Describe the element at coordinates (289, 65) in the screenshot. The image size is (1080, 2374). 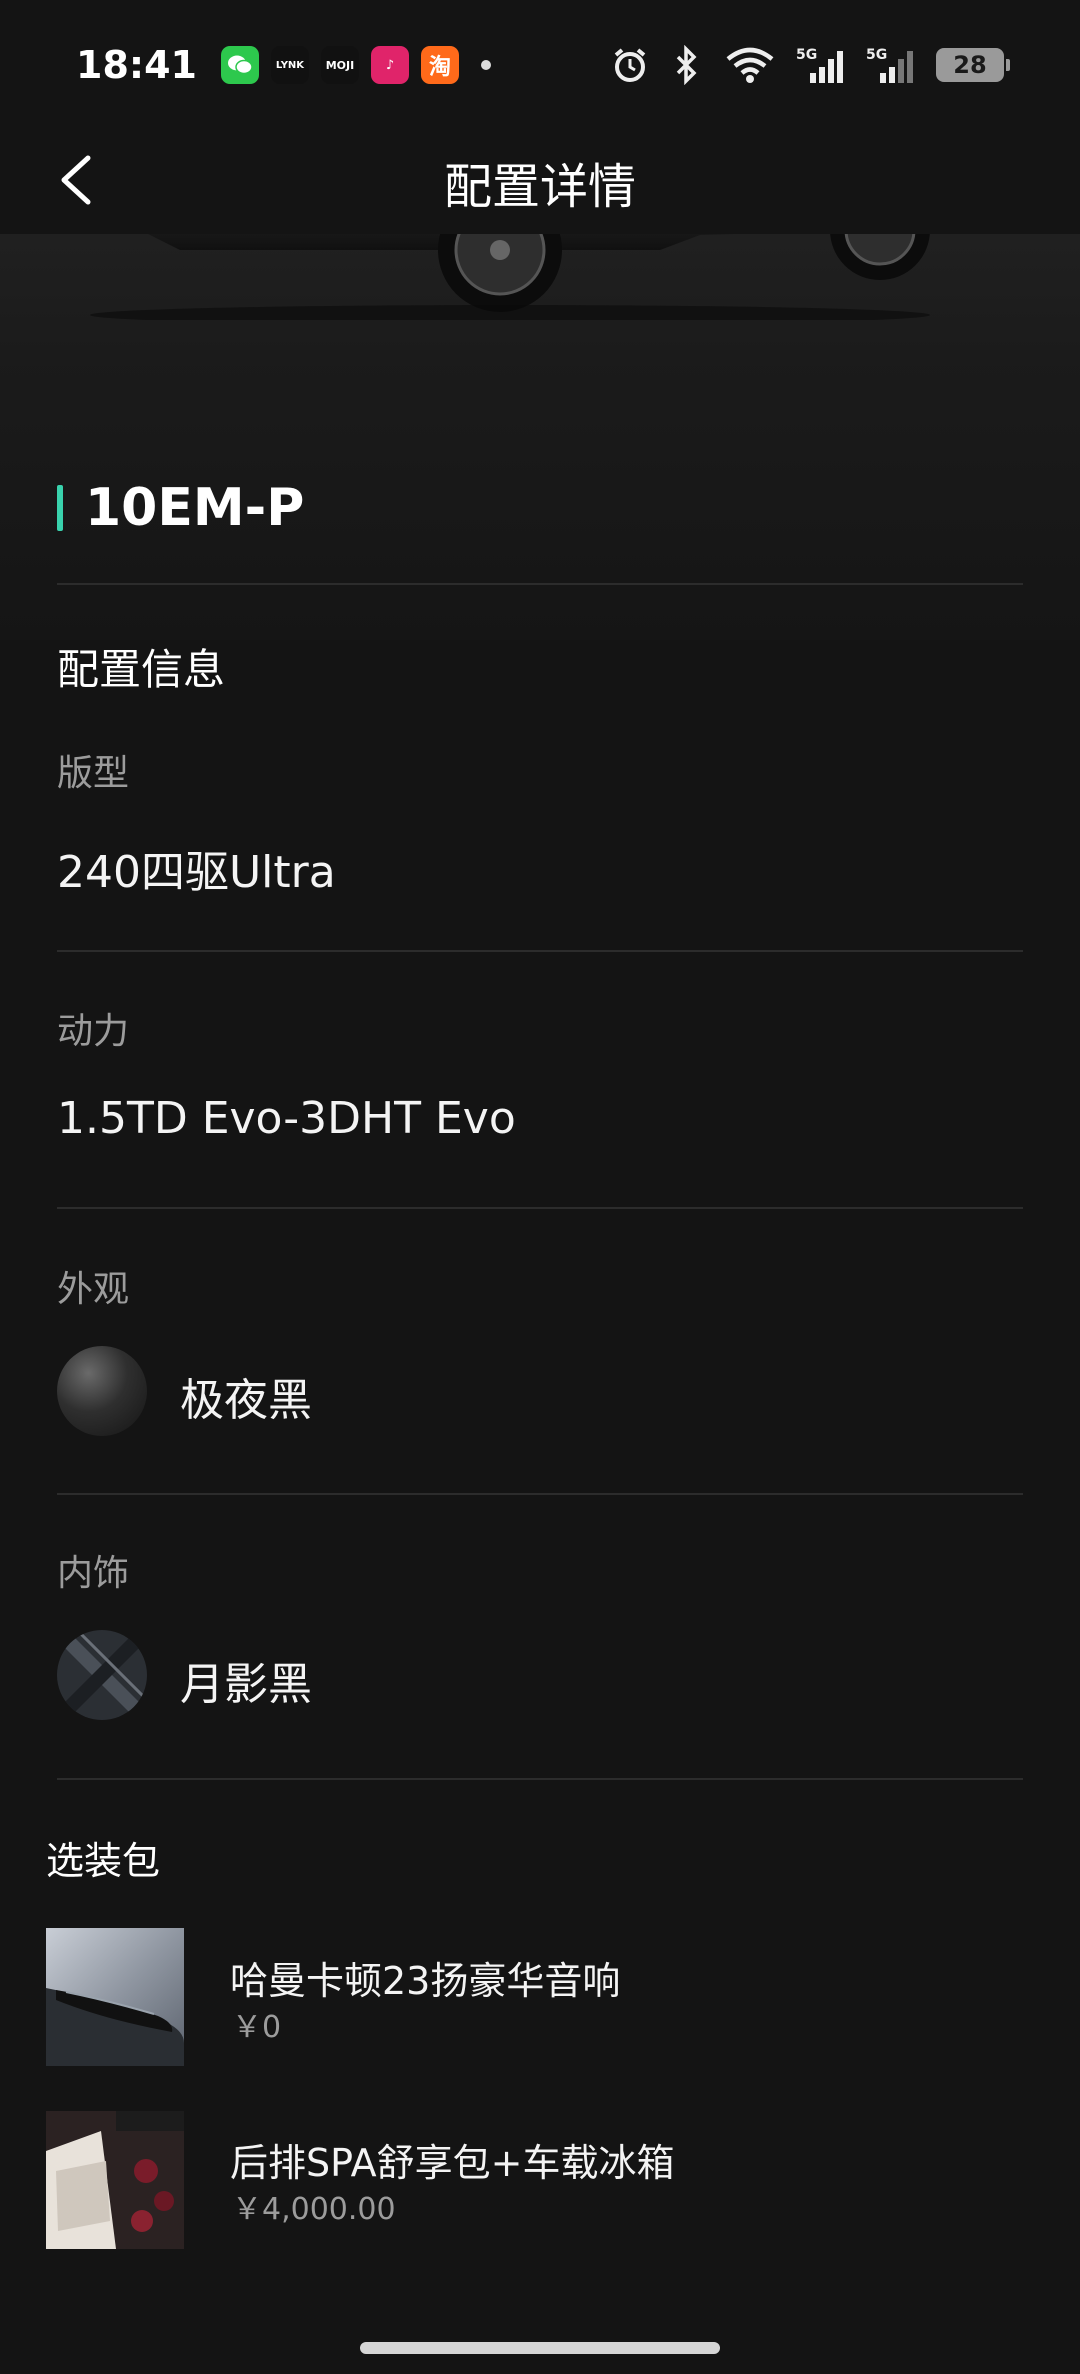
I see `lynk-icon: LYNK` at that location.